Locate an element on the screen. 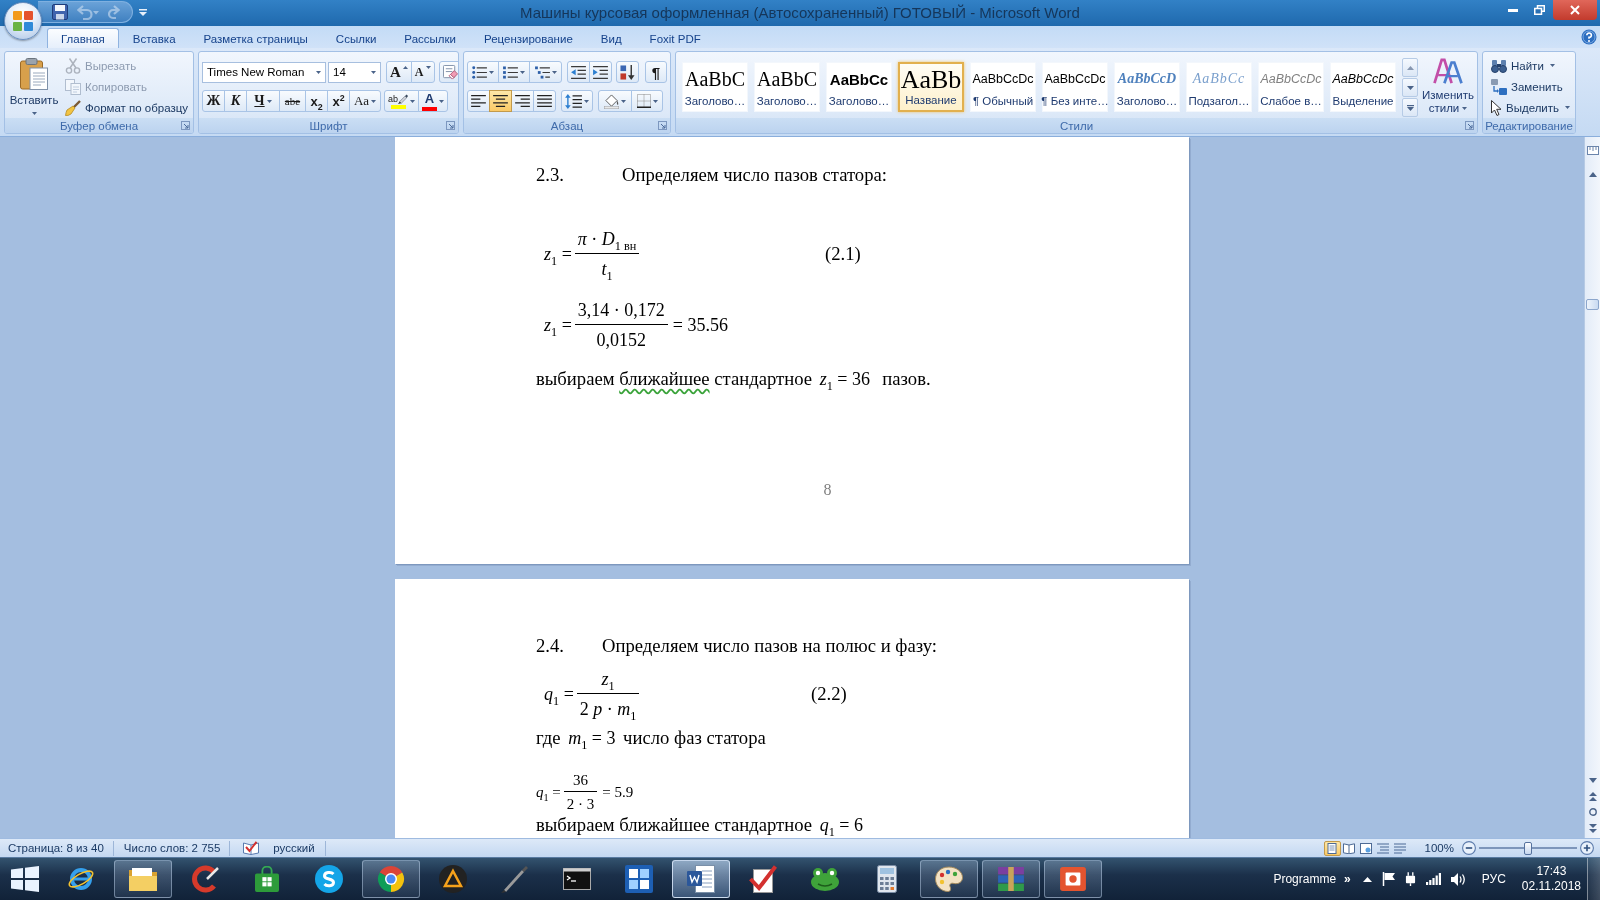 This screenshot has height=900, width=1600. ribbon-tab: Рассылки is located at coordinates (430, 38).